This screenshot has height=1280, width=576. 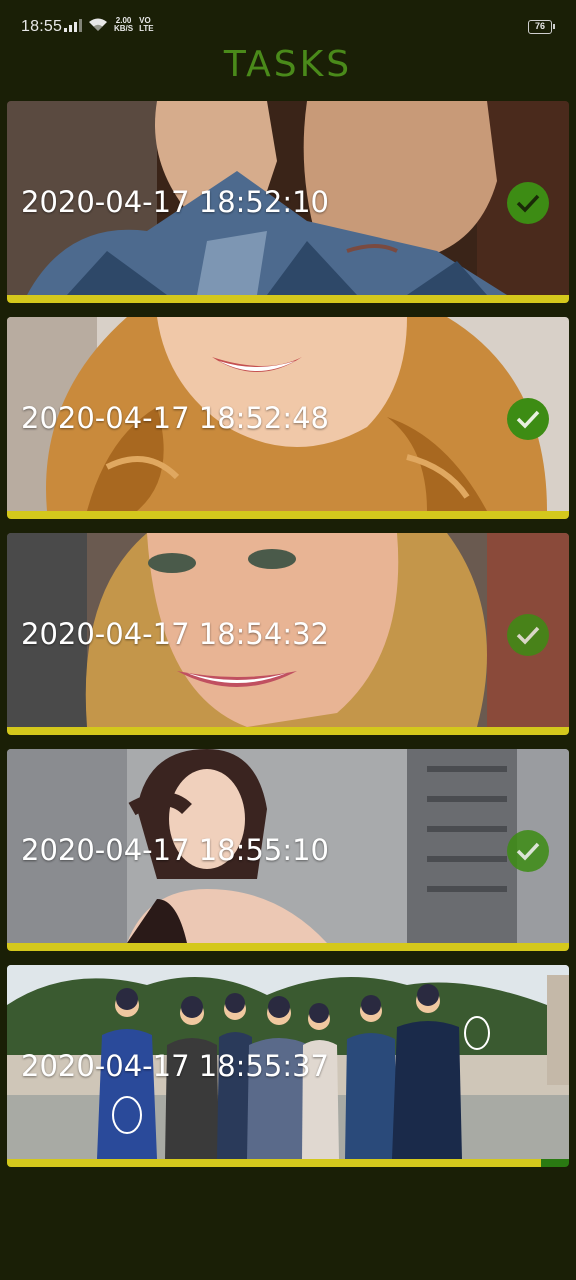 What do you see at coordinates (541, 27) in the screenshot?
I see `battery-icon: 76` at bounding box center [541, 27].